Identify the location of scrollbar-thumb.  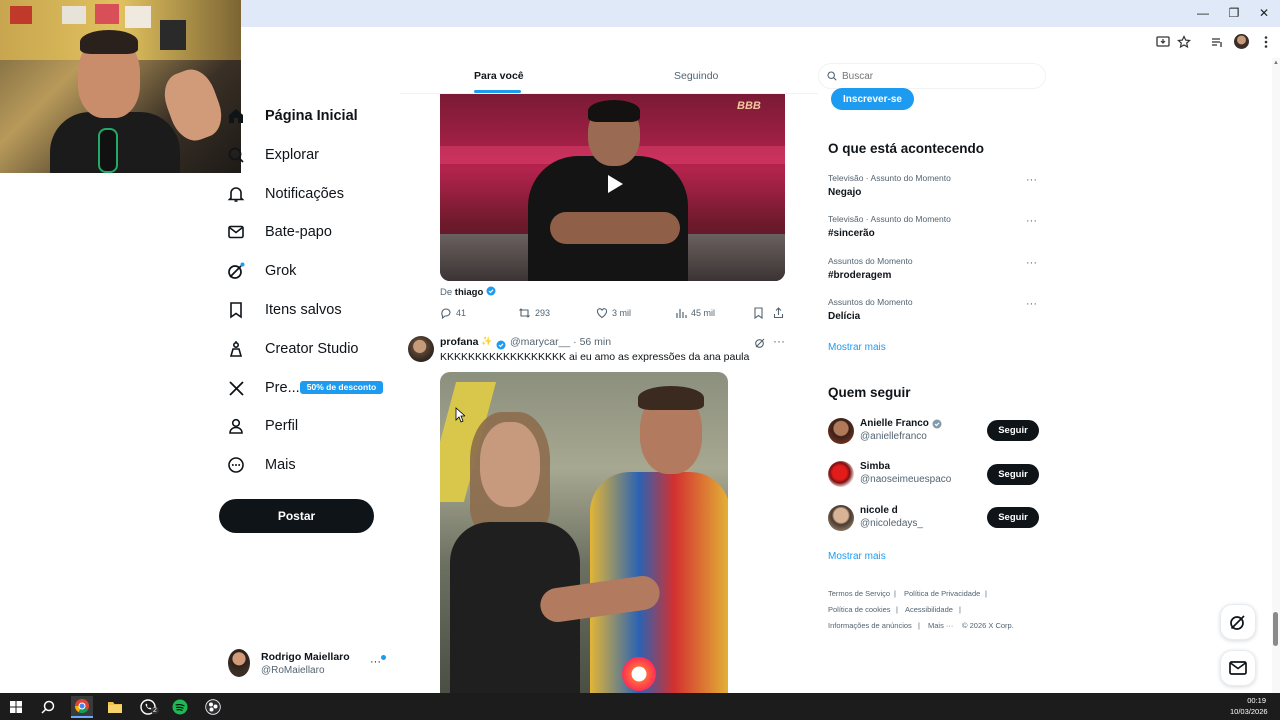
(1275, 629).